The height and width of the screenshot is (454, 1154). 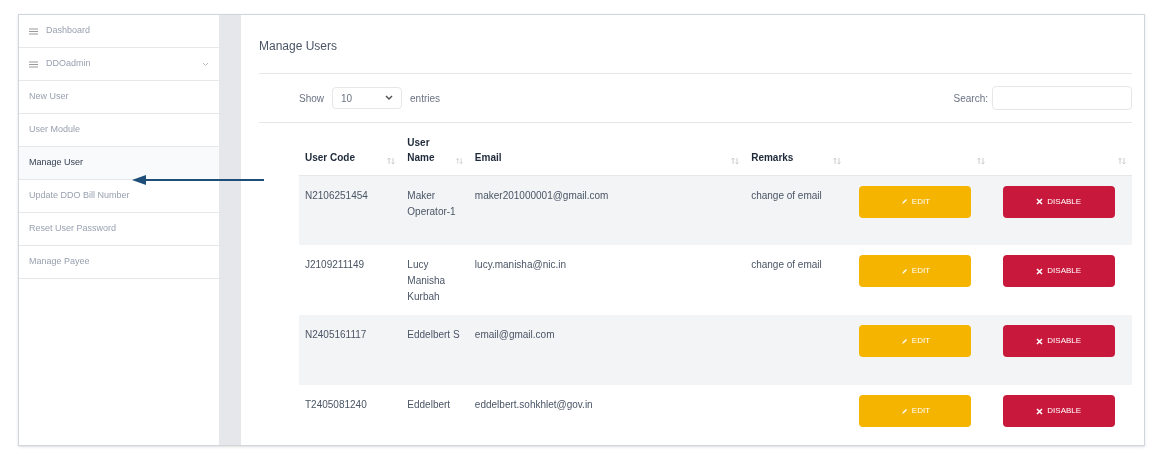 I want to click on grid-icon, so click(x=33, y=64).